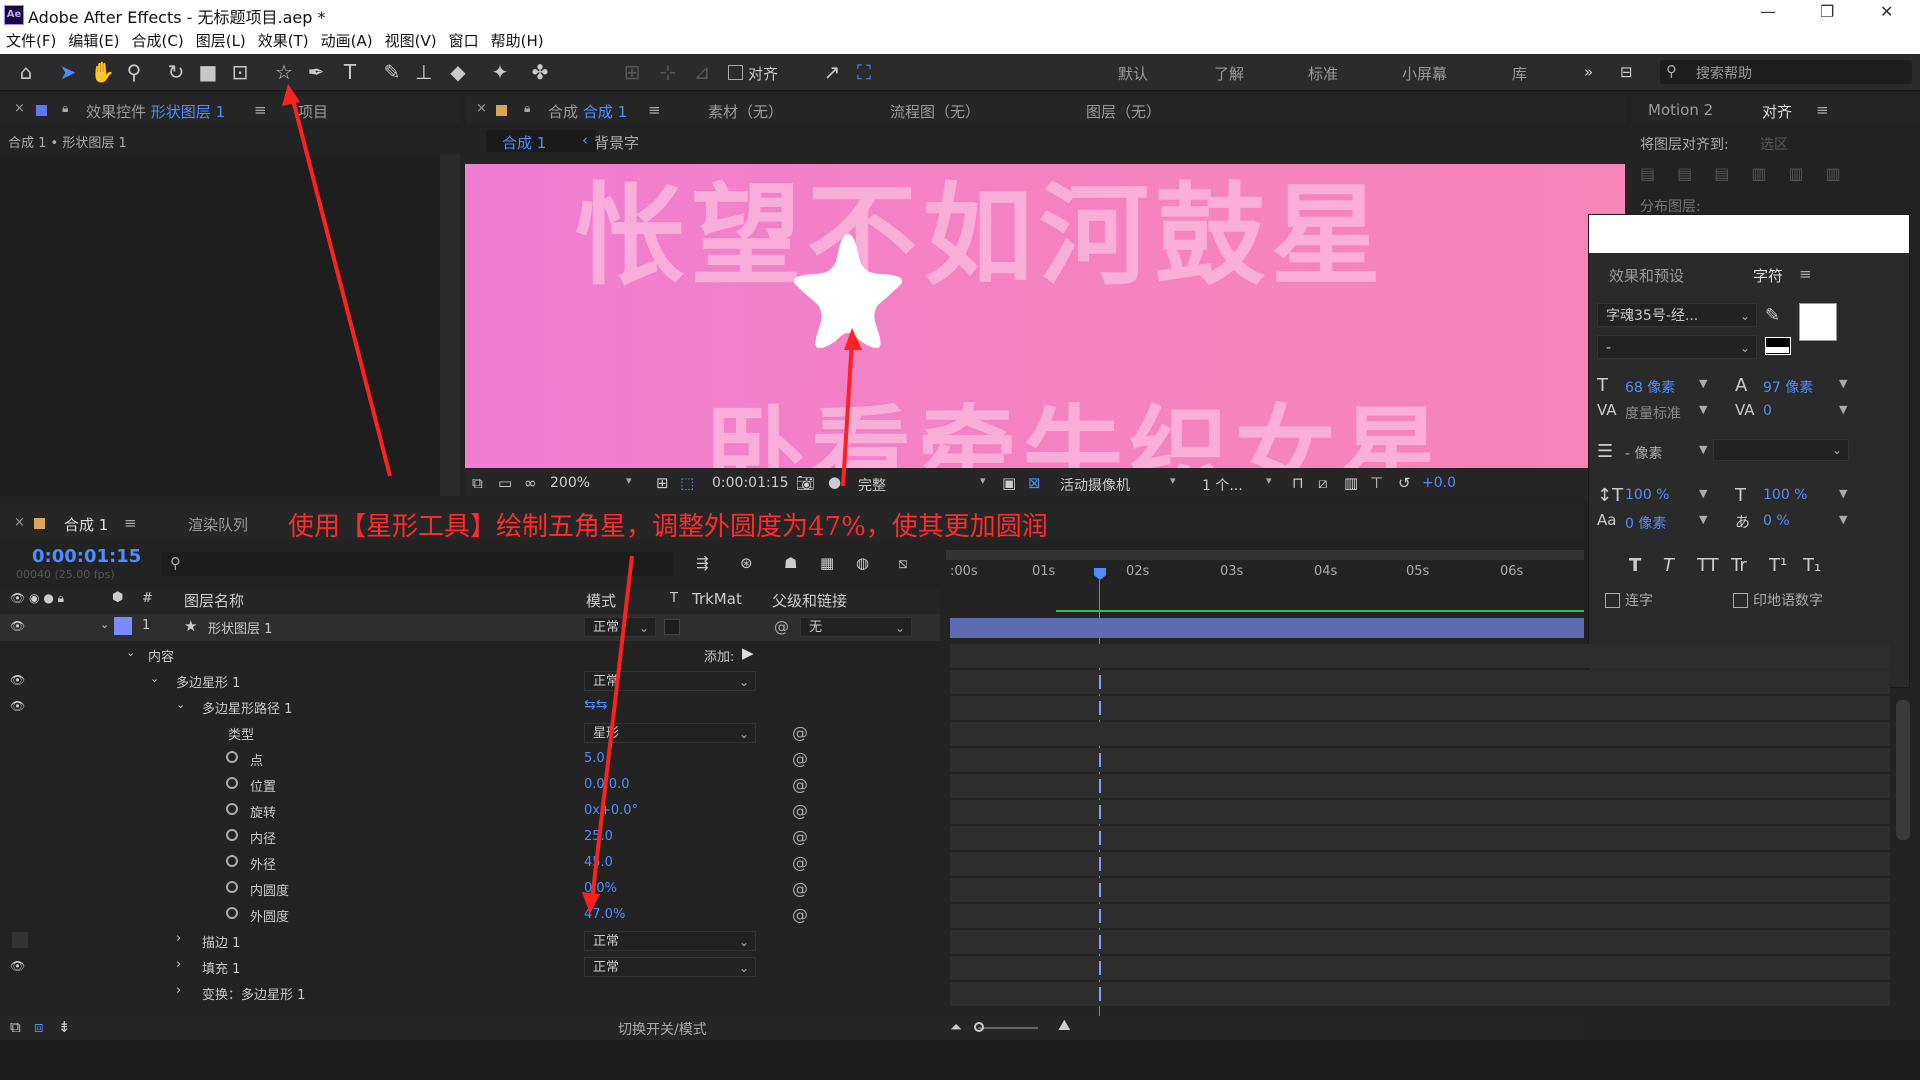 The height and width of the screenshot is (1080, 1920). Describe the element at coordinates (86, 556) in the screenshot. I see `timeline-timecode: 0:00:01:15` at that location.